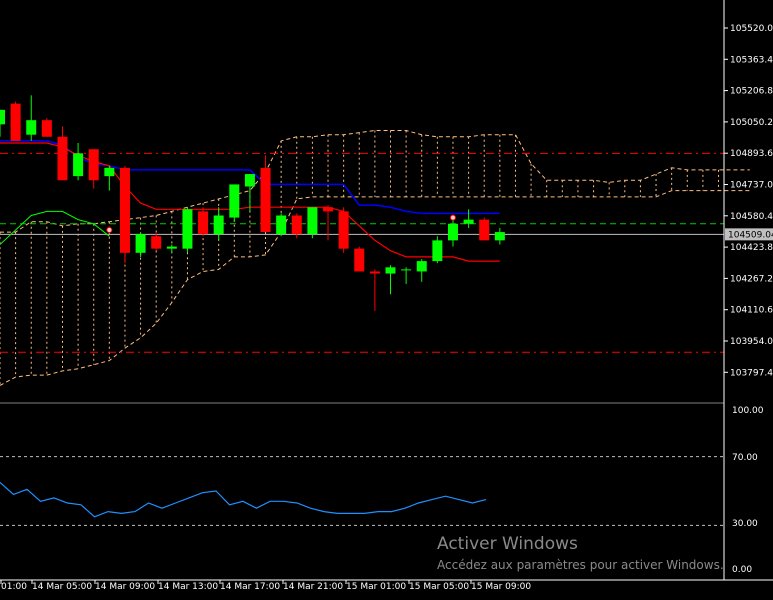  What do you see at coordinates (751, 123) in the screenshot?
I see `price-tick-label: 105050.21` at bounding box center [751, 123].